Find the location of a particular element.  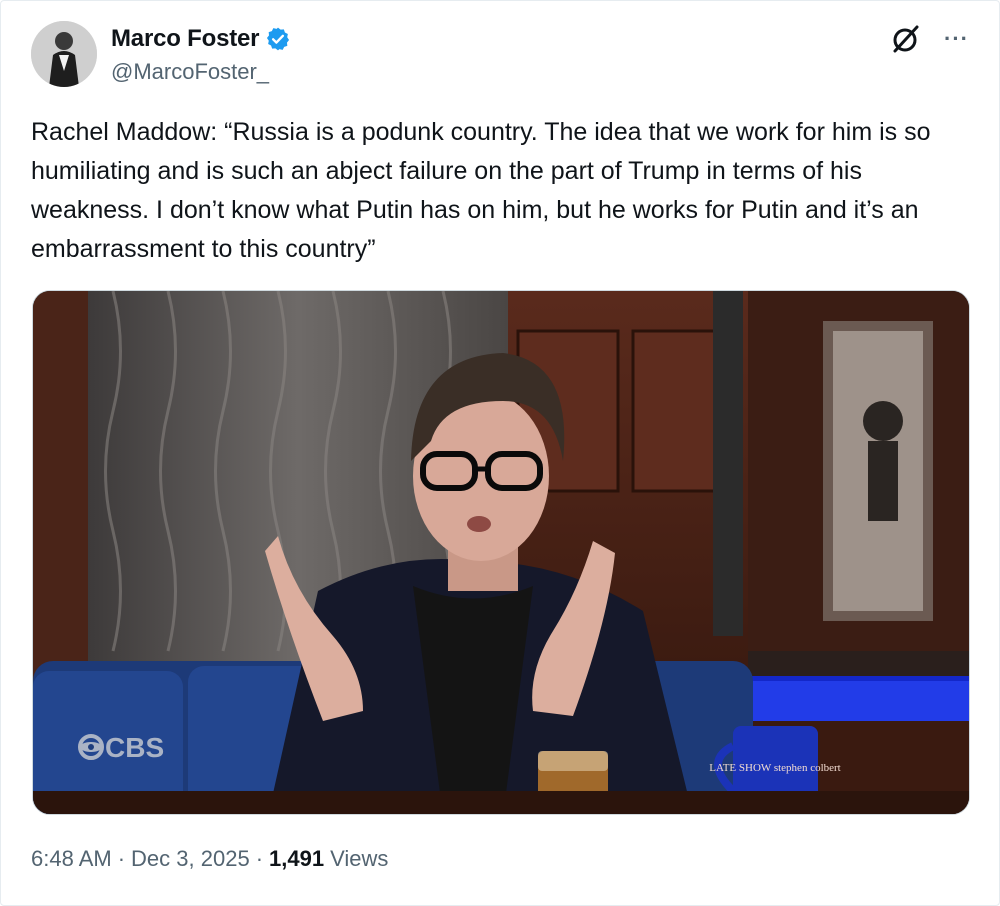

tweet-date: Dec 3, 2025 is located at coordinates (190, 859).